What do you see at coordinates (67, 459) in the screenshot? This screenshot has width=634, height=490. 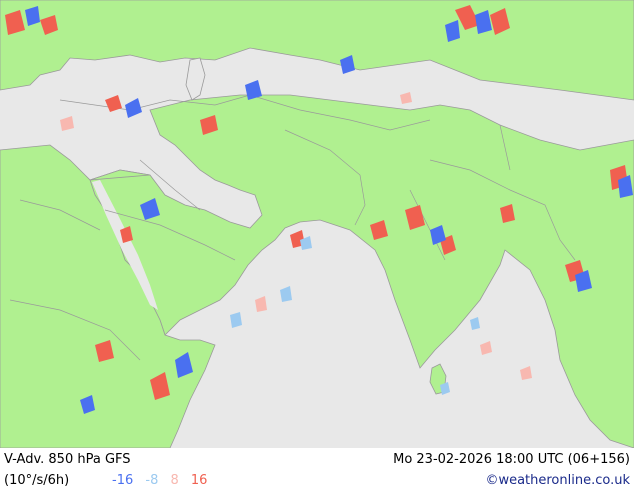 I see `map-title: V-Adv. 850 hPa GFS` at bounding box center [67, 459].